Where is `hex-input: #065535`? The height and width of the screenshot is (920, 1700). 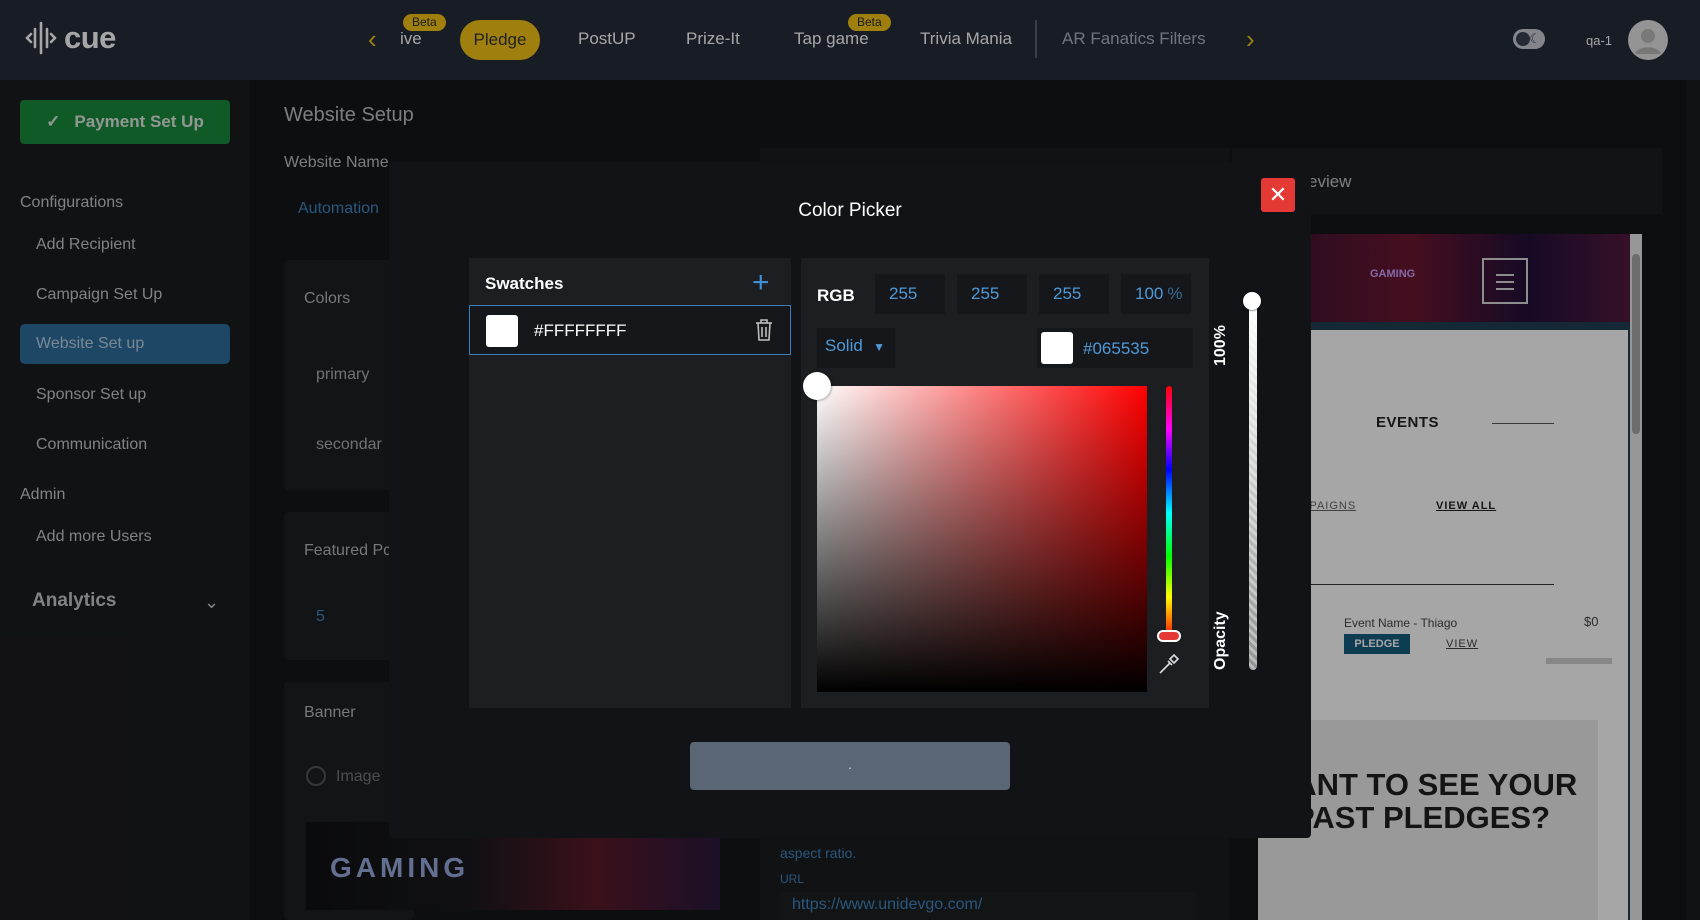
hex-input: #065535 is located at coordinates (1115, 348).